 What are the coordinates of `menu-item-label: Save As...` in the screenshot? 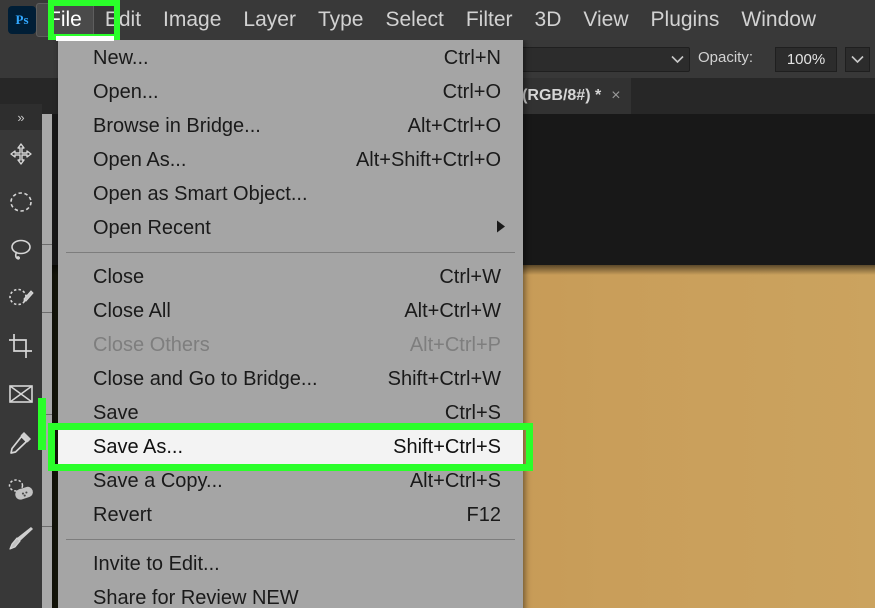 It's located at (138, 446).